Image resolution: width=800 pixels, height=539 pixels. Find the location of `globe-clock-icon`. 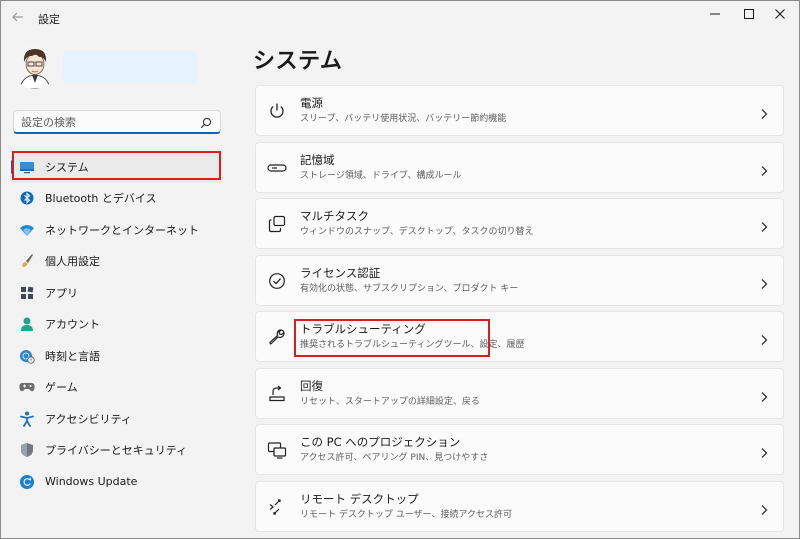

globe-clock-icon is located at coordinates (27, 356).